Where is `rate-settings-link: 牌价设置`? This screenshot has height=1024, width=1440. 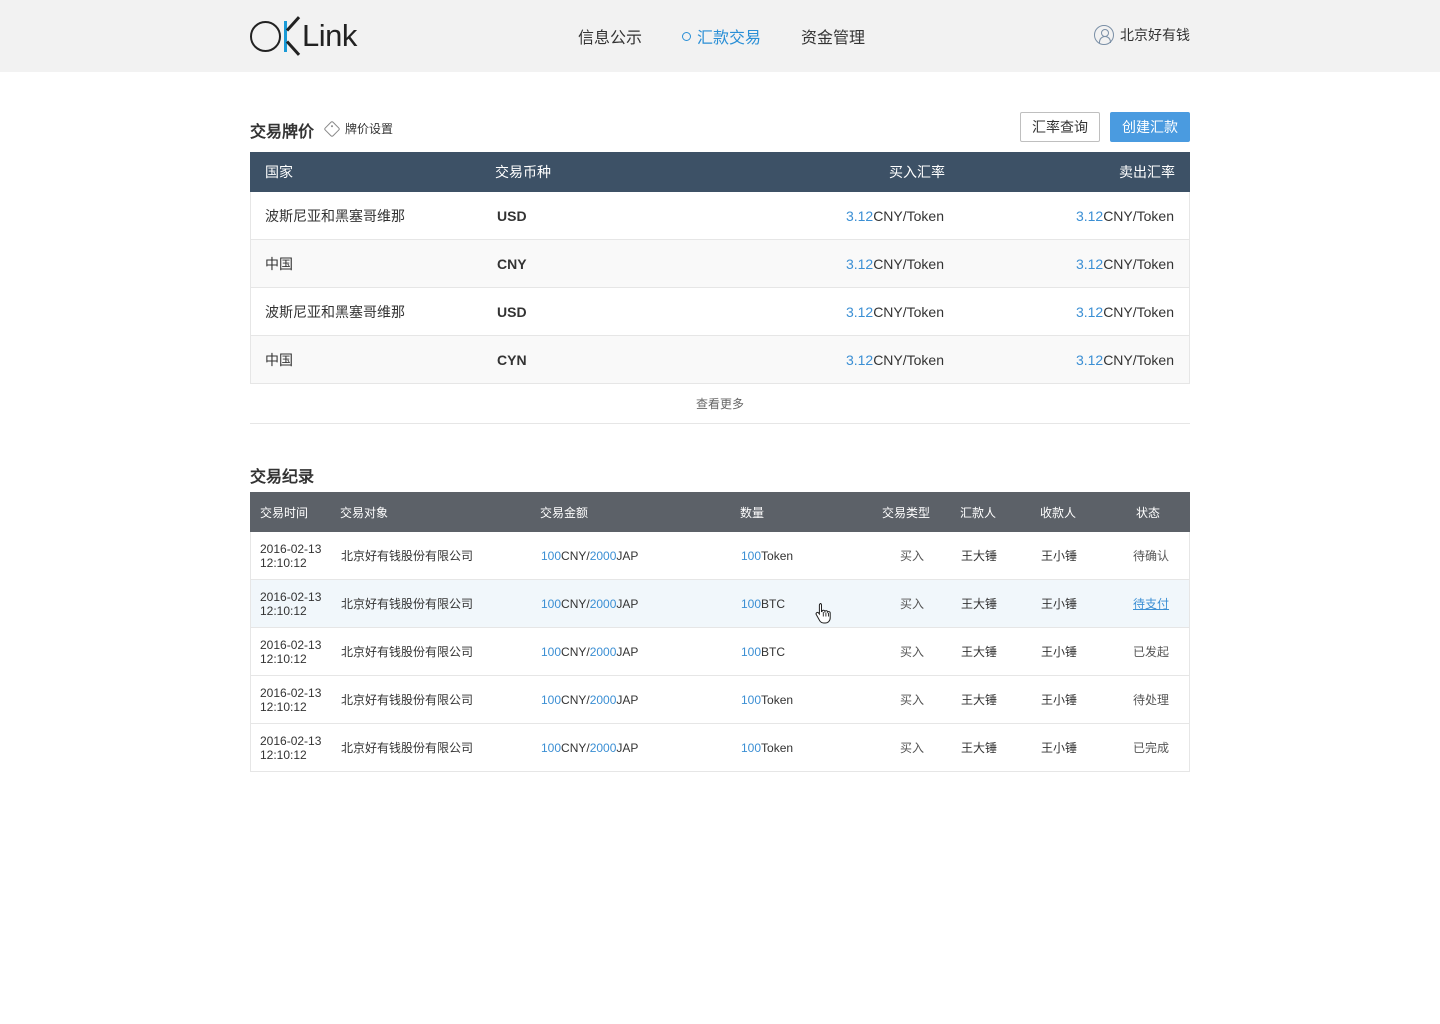
rate-settings-link: 牌价设置 is located at coordinates (358, 128).